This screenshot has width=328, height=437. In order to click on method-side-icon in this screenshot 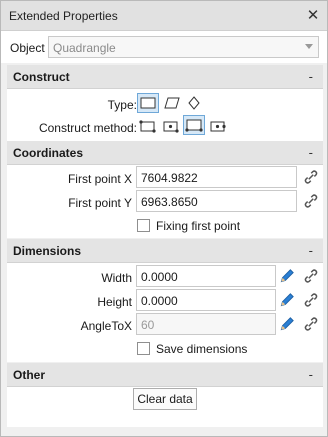, I will do `click(218, 126)`.